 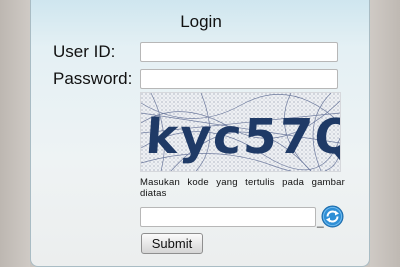 What do you see at coordinates (201, 21) in the screenshot?
I see `login-title: Login` at bounding box center [201, 21].